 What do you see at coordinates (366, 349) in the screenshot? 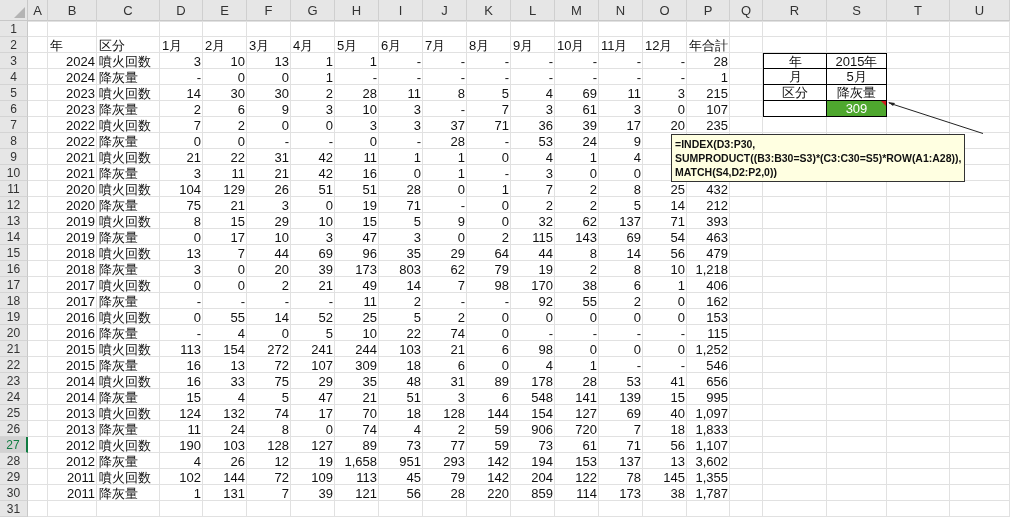
I see `table-cell-text: 244` at bounding box center [366, 349].